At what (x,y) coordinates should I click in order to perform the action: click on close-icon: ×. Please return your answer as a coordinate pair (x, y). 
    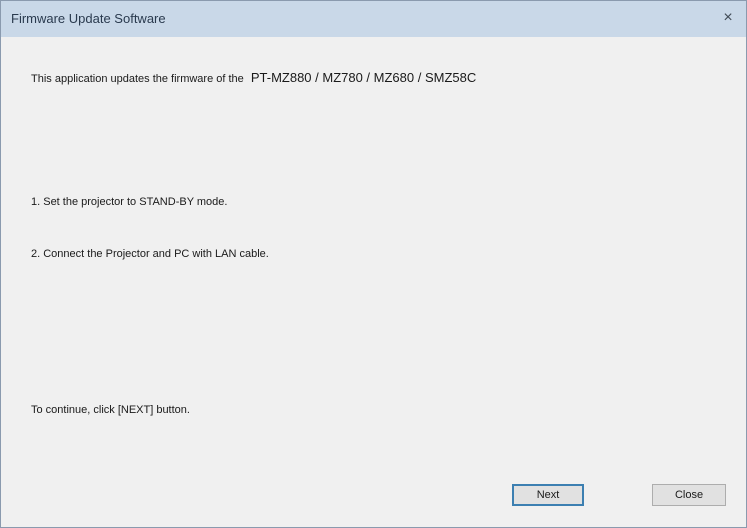
    Looking at the image, I should click on (728, 19).